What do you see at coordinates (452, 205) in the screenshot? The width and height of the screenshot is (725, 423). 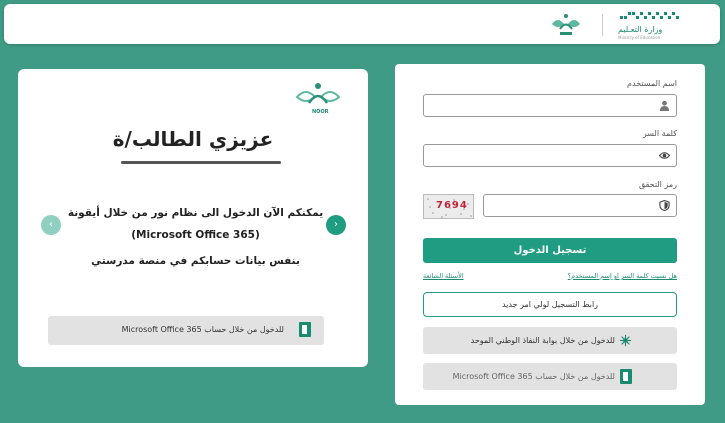 I see `captcha-text: 7694` at bounding box center [452, 205].